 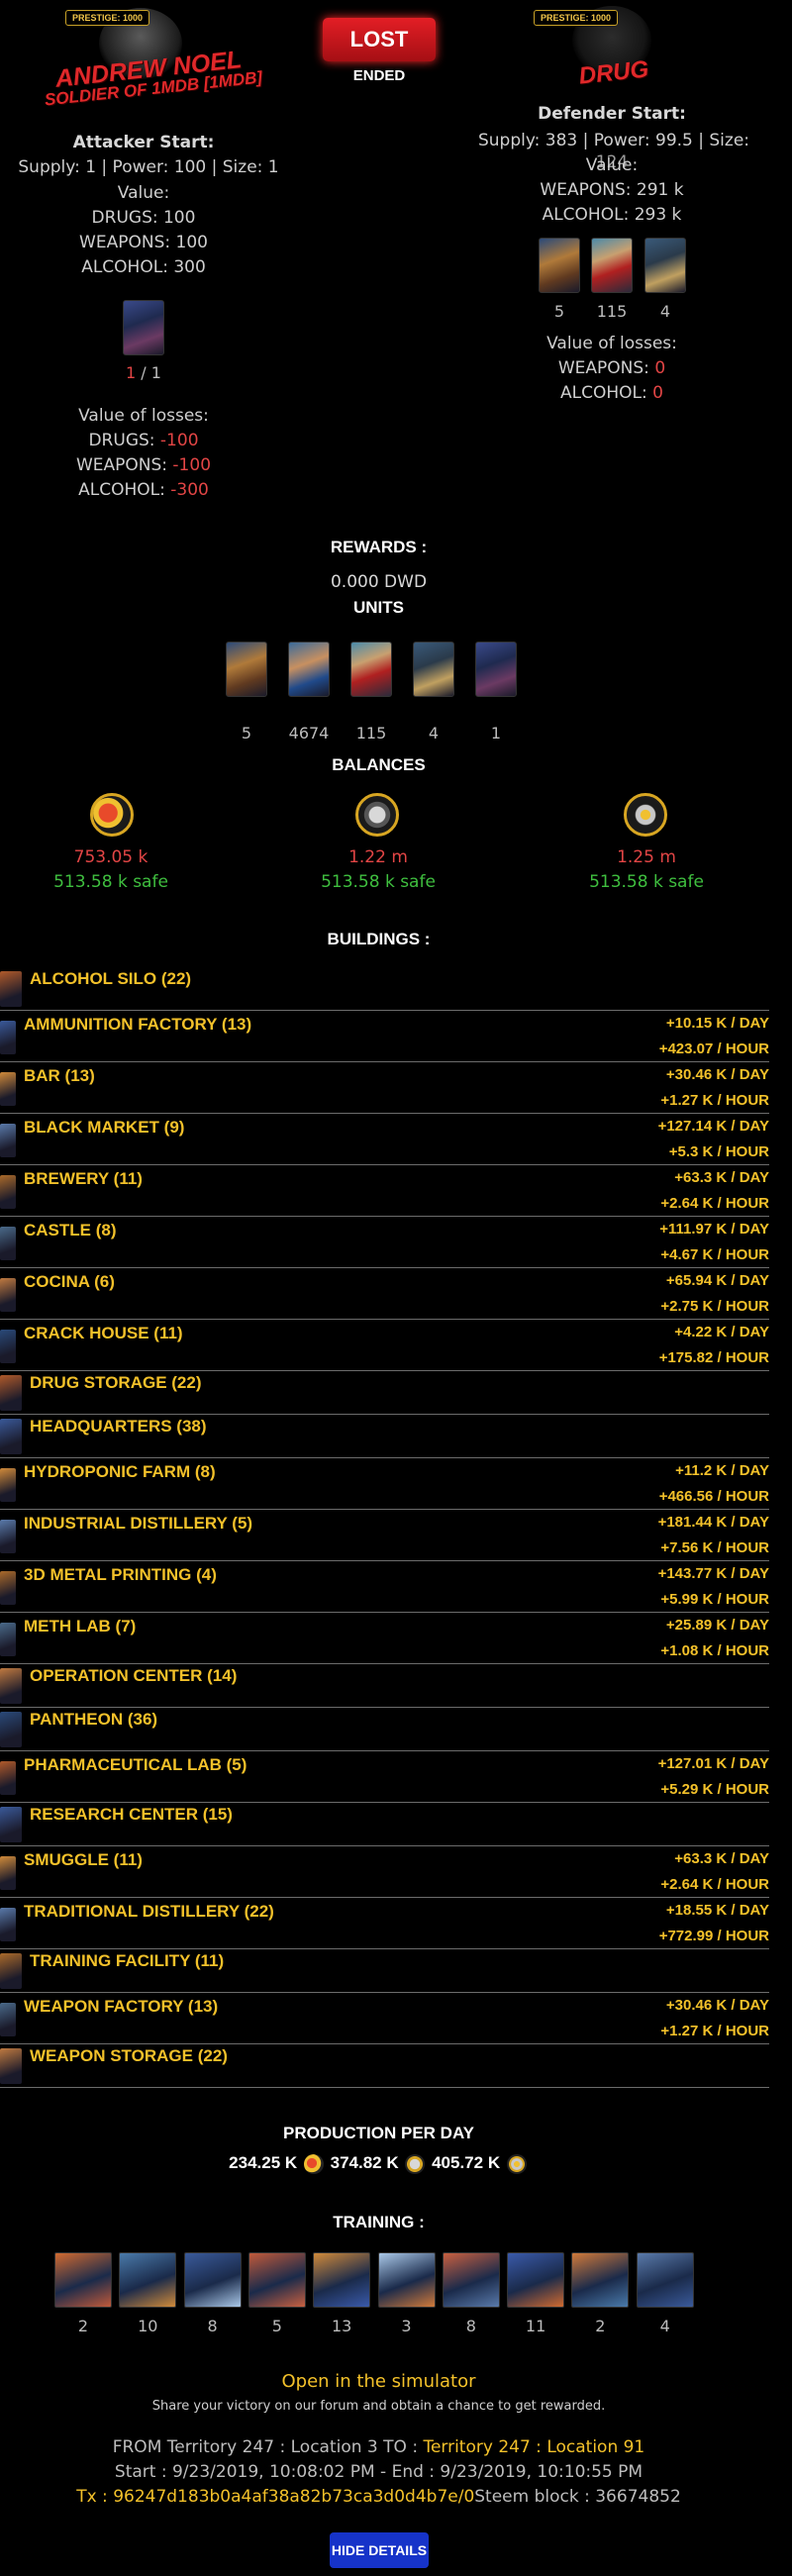 What do you see at coordinates (371, 733) in the screenshot?
I see `reward-unit-count-3: 115` at bounding box center [371, 733].